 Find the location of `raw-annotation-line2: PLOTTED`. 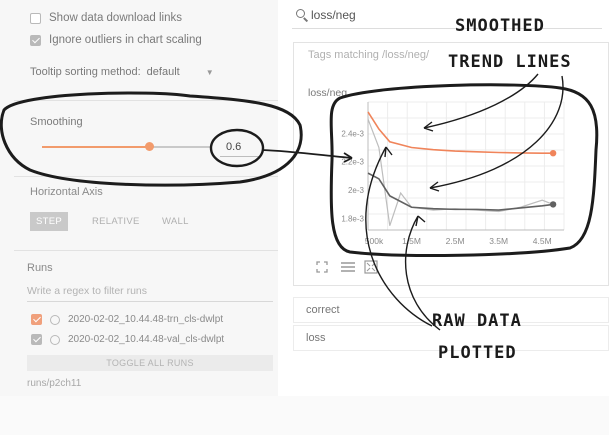

raw-annotation-line2: PLOTTED is located at coordinates (477, 353).